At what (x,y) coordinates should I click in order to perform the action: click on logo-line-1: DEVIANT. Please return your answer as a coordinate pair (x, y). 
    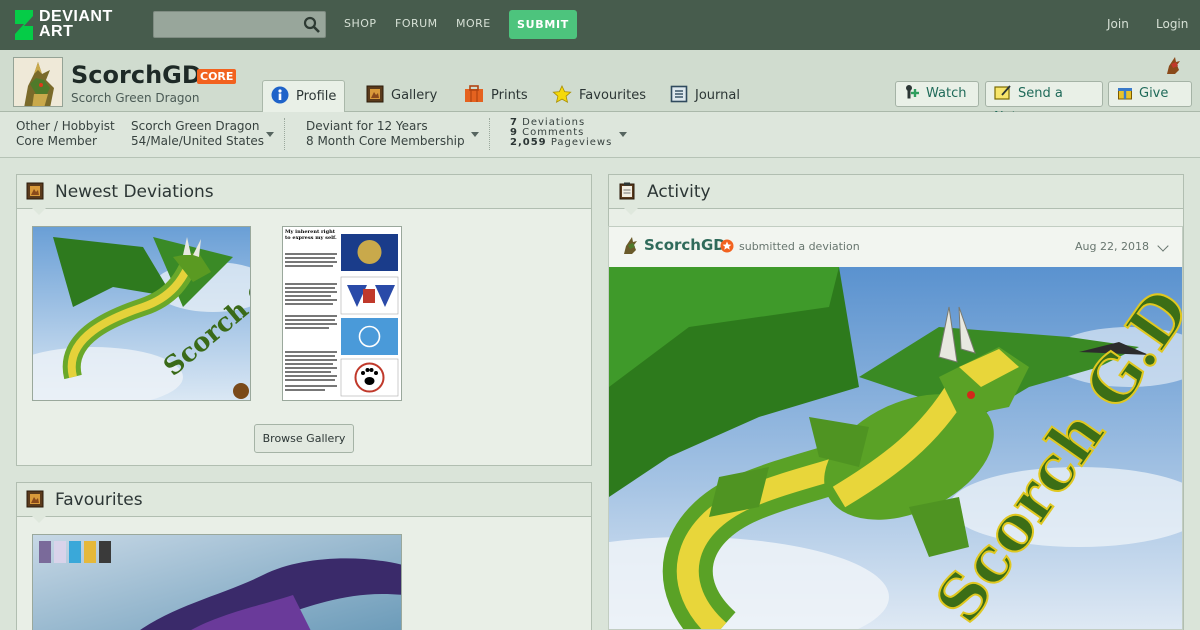
    Looking at the image, I should click on (76, 16).